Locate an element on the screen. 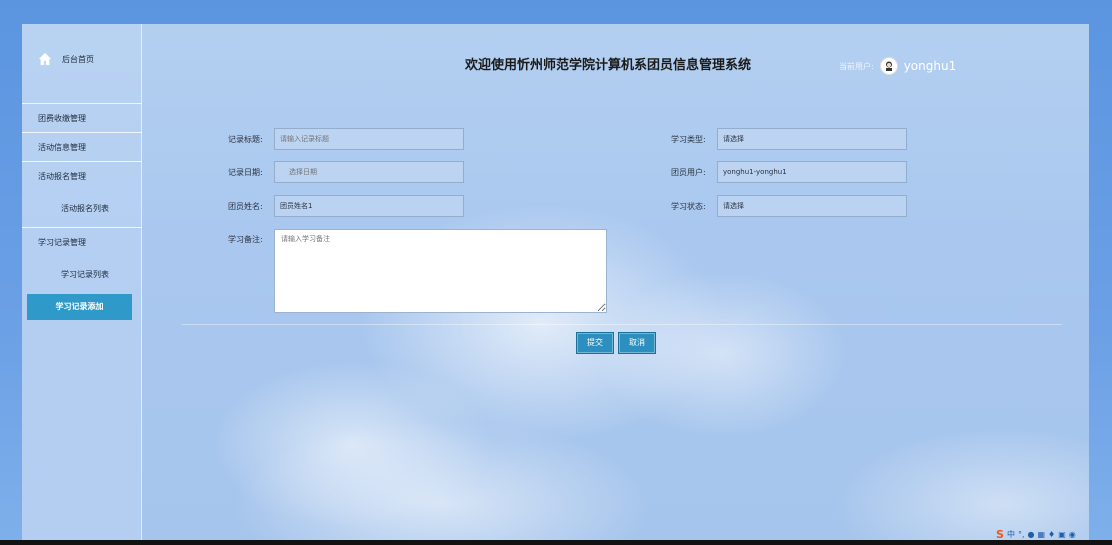  sidebar-home-label: 后台首页 is located at coordinates (78, 59).